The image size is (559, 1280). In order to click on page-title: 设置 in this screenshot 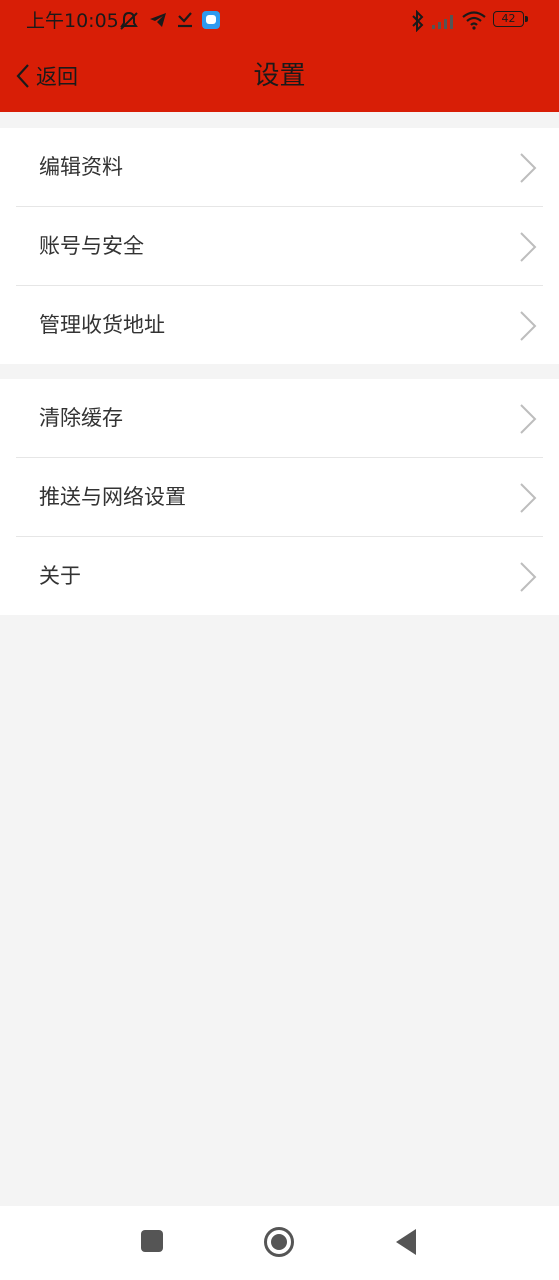, I will do `click(279, 76)`.